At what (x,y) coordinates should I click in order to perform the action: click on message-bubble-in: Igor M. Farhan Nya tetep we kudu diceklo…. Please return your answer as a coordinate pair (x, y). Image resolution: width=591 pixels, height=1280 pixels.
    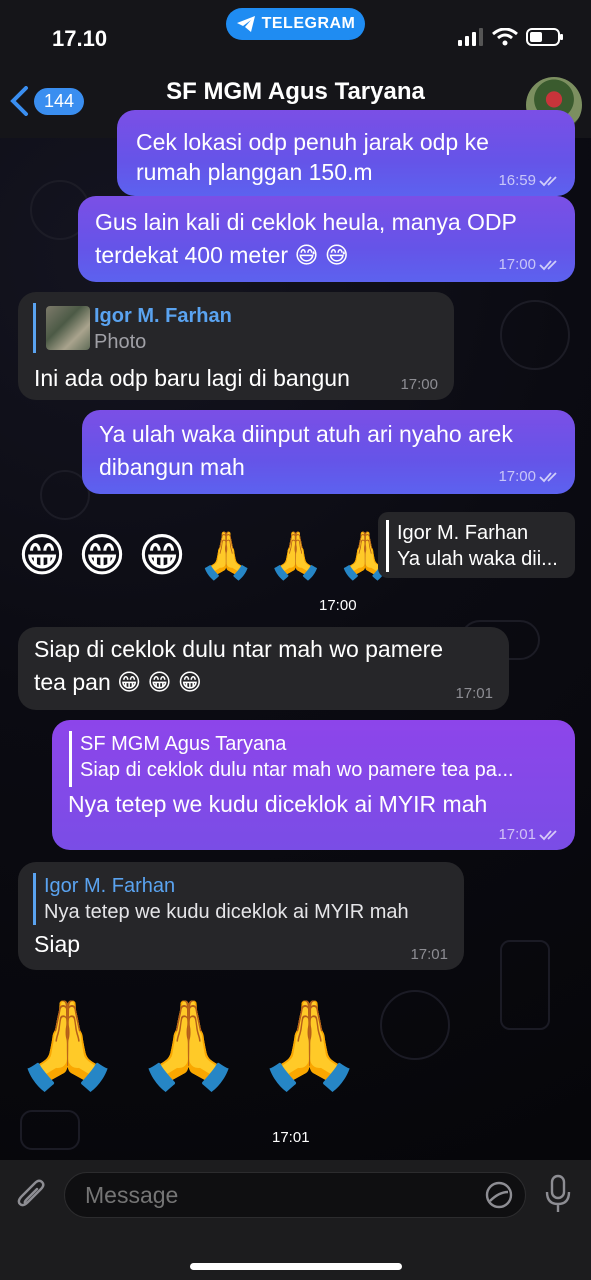
    Looking at the image, I should click on (241, 916).